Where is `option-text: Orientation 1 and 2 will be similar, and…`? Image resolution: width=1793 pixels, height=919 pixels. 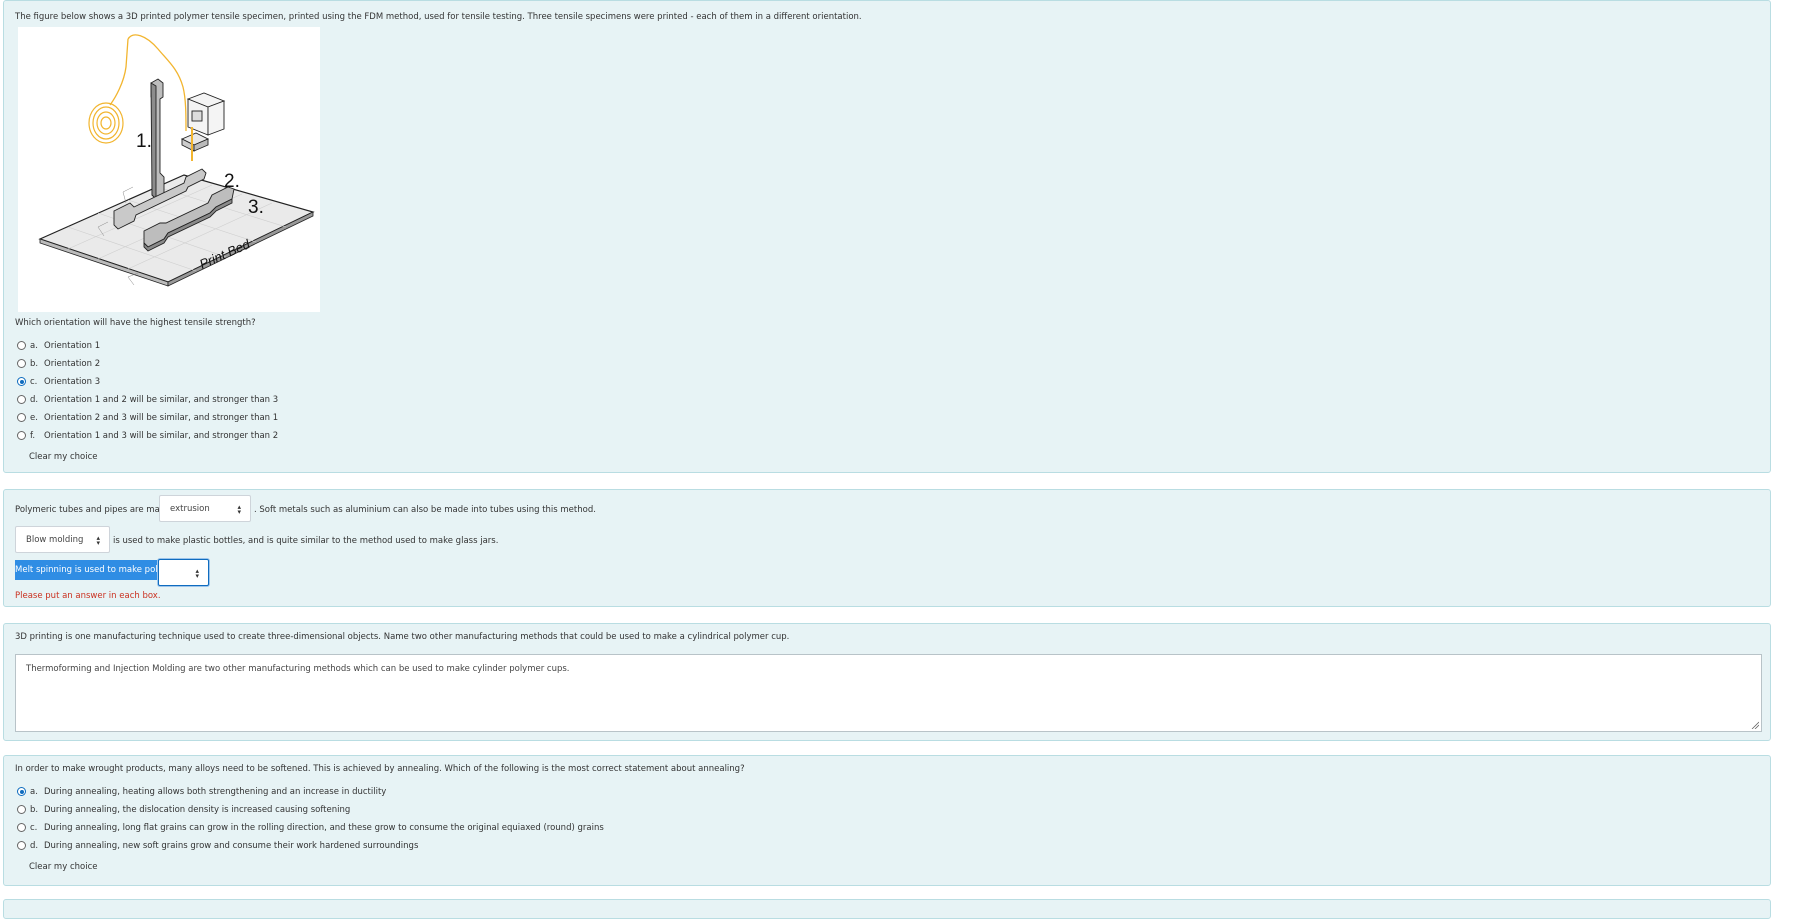 option-text: Orientation 1 and 2 will be similar, and… is located at coordinates (161, 400).